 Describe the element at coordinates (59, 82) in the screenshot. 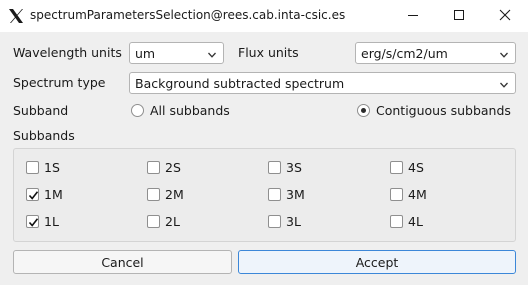

I see `spectrum-type-label: Spectrum type` at that location.